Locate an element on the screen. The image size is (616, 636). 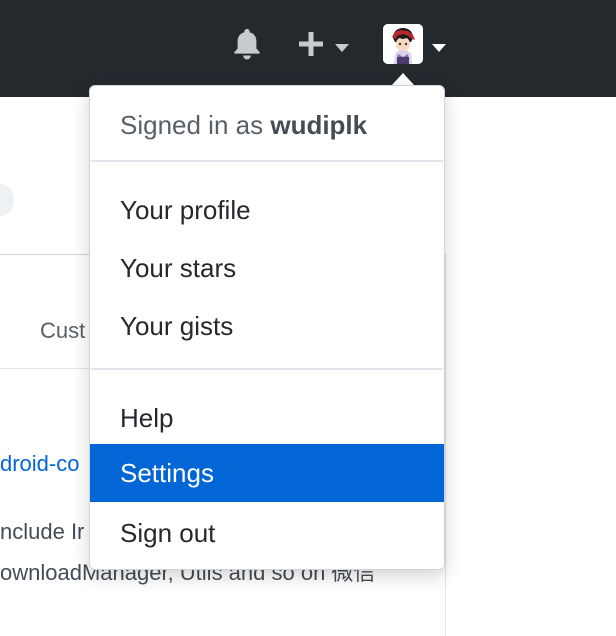
menu-item-your-stars: Your stars is located at coordinates (267, 268).